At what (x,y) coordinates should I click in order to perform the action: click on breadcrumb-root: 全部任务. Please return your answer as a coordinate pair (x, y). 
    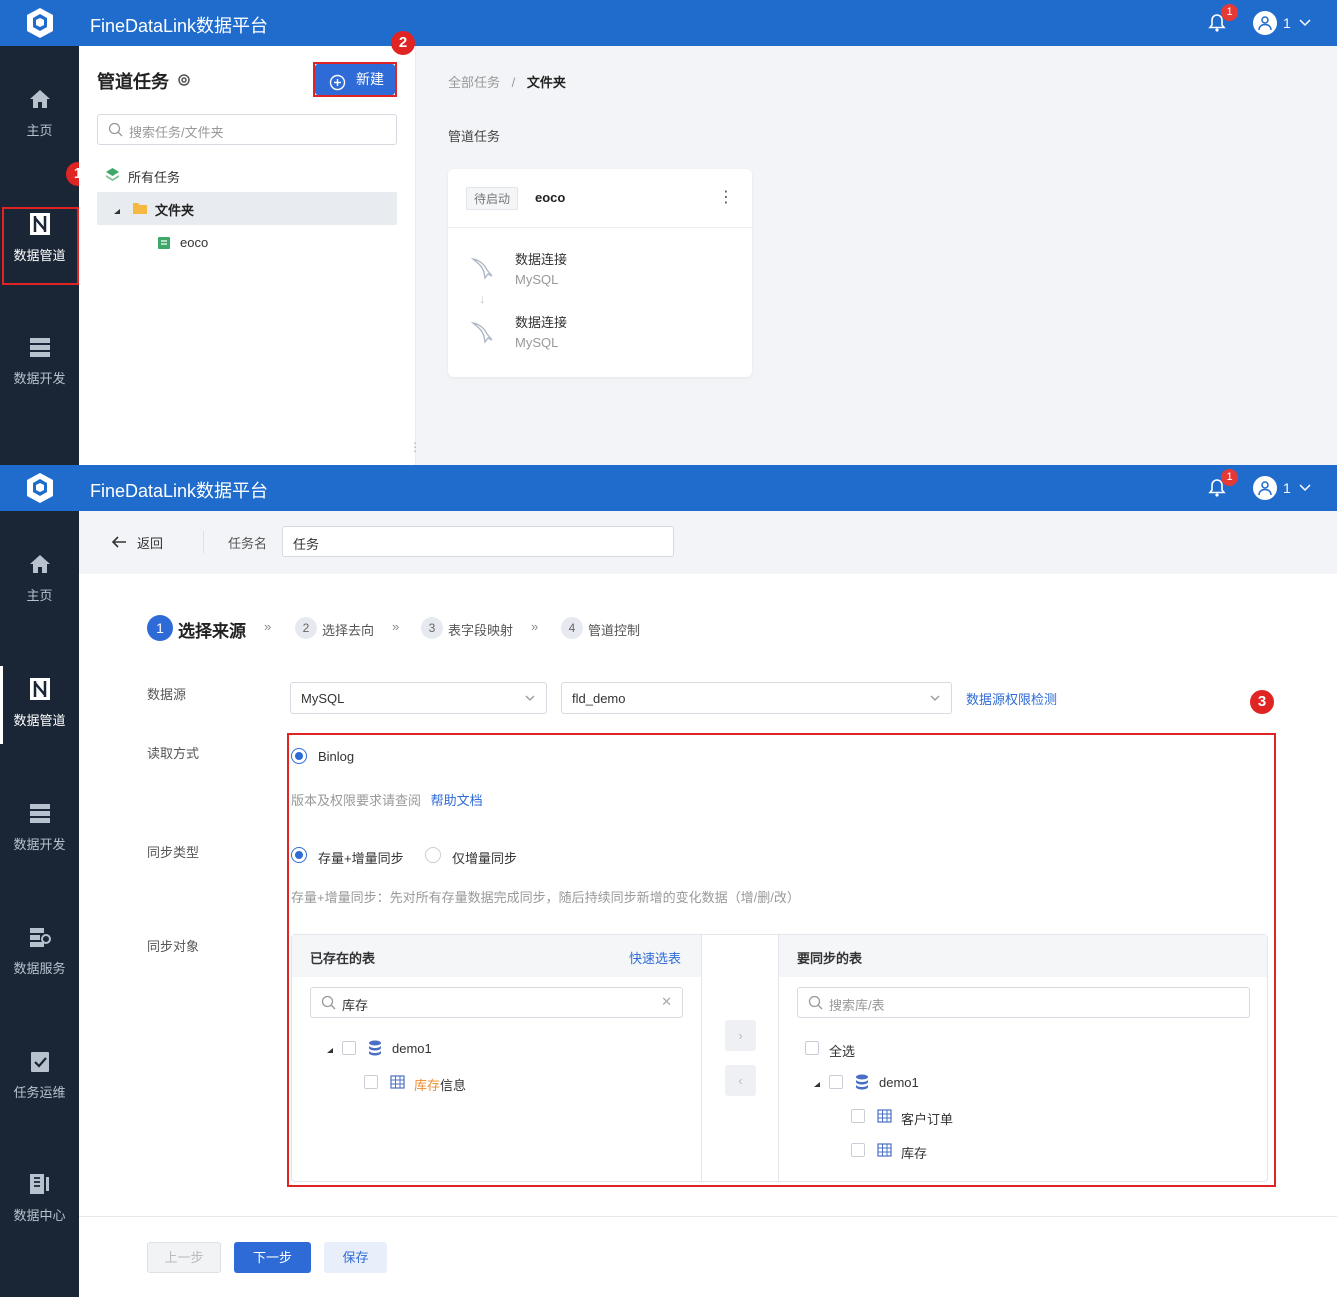
    Looking at the image, I should click on (474, 82).